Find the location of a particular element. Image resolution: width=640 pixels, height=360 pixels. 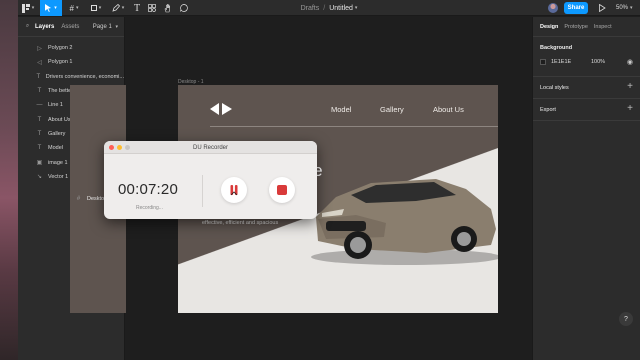

background-title: Background is located at coordinates (556, 48).